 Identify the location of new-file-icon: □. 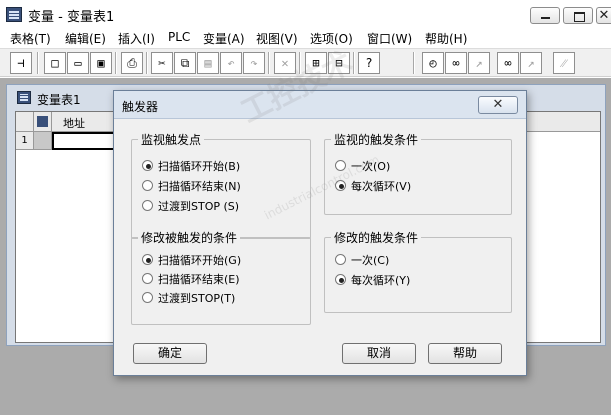
(55, 63).